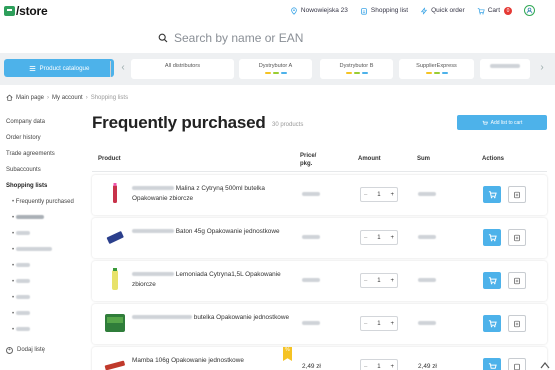 This screenshot has height=370, width=555. I want to click on distributor-color-bars, so click(356, 73).